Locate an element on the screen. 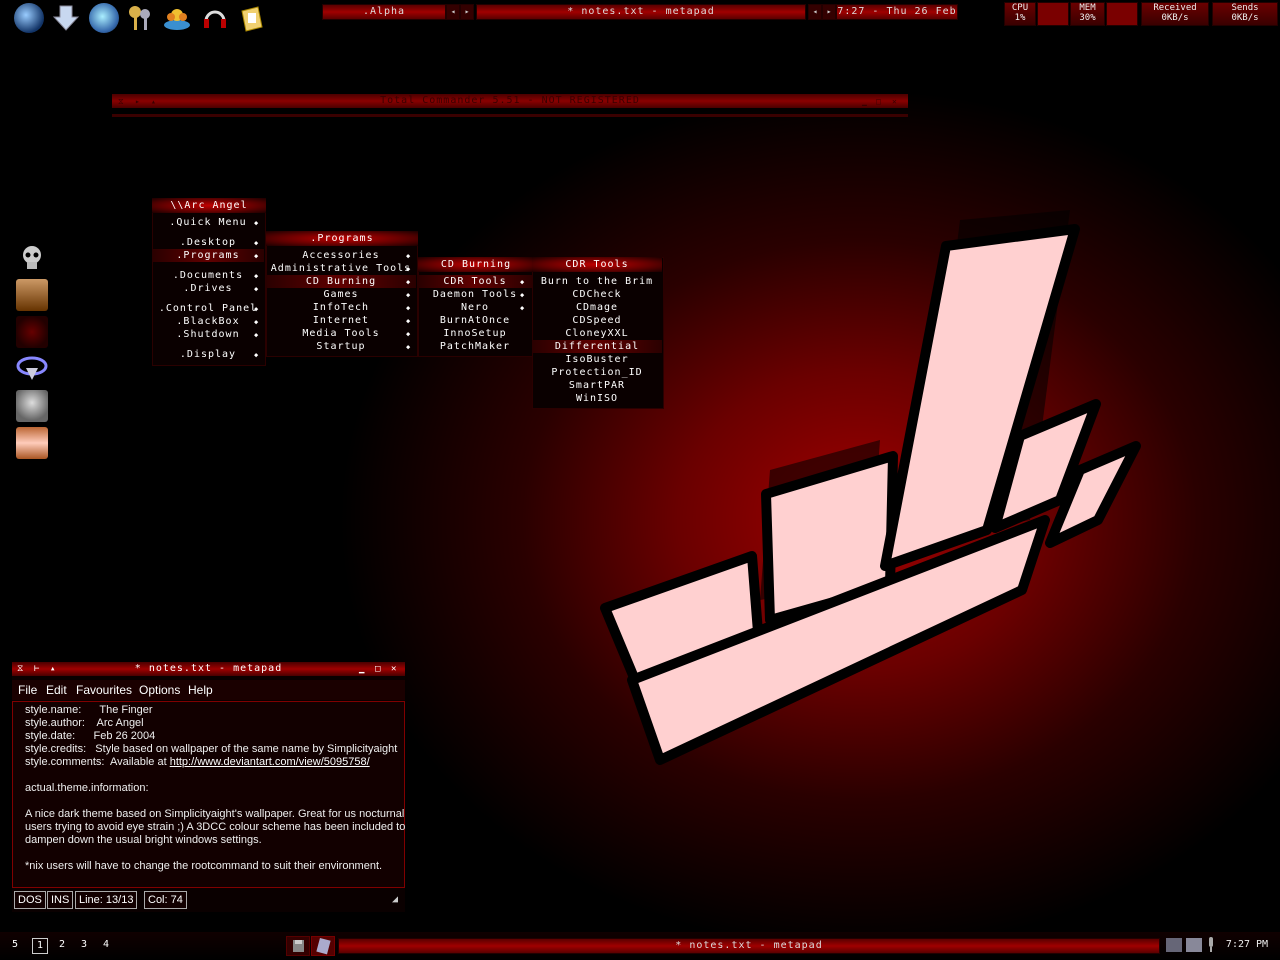  comments-prefix: style.comments: Available at is located at coordinates (97, 762).